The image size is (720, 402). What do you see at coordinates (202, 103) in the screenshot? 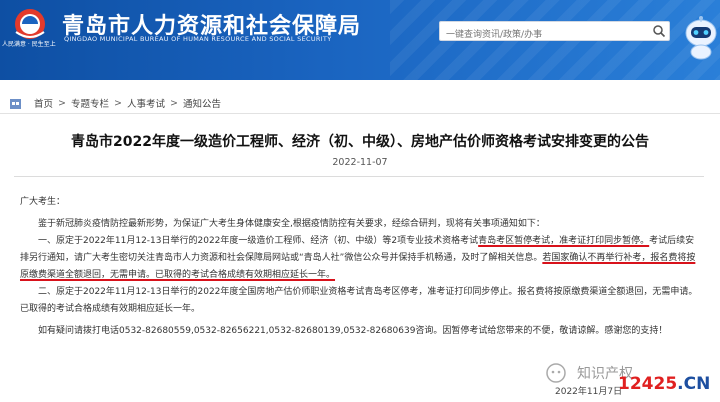
I see `breadcrumb-notices: 通知公告` at bounding box center [202, 103].